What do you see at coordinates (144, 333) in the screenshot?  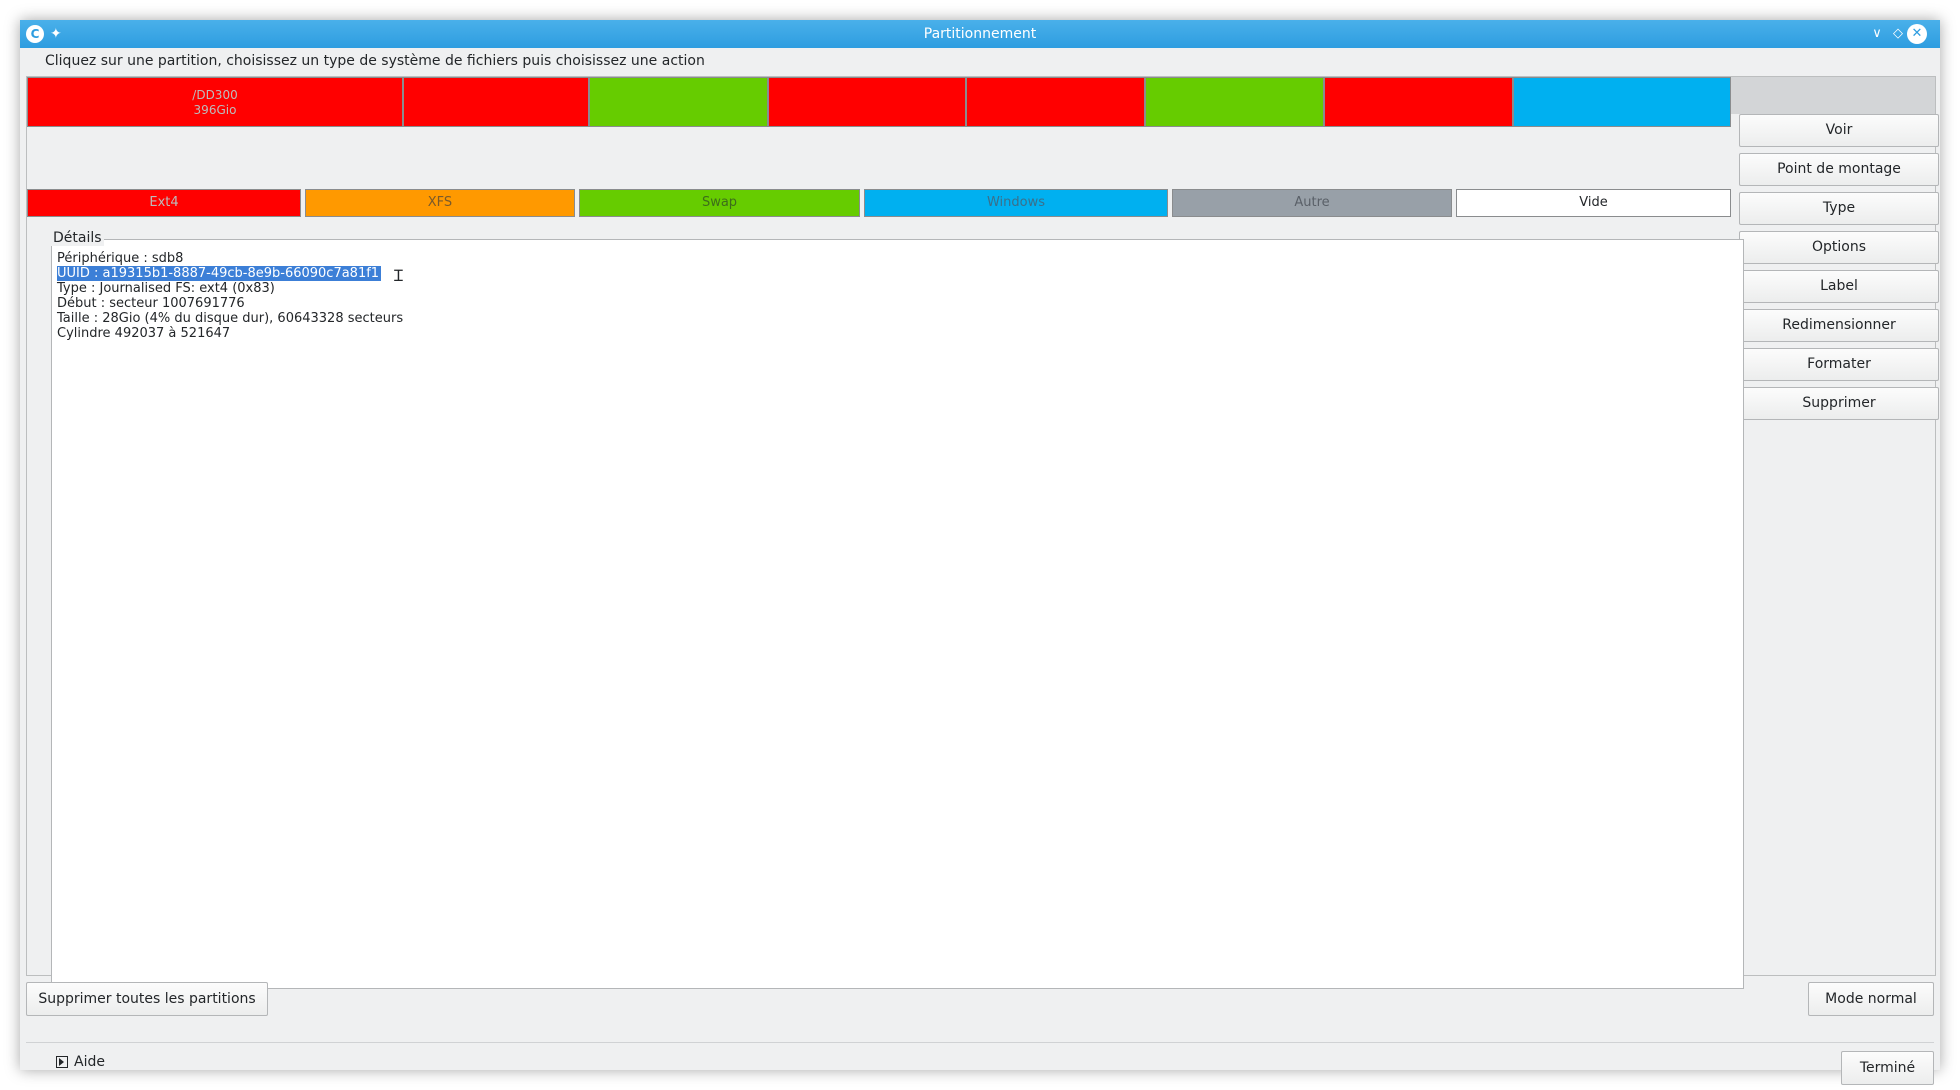 I see `detail-cylinders: Cylindre 492037 à 521647` at bounding box center [144, 333].